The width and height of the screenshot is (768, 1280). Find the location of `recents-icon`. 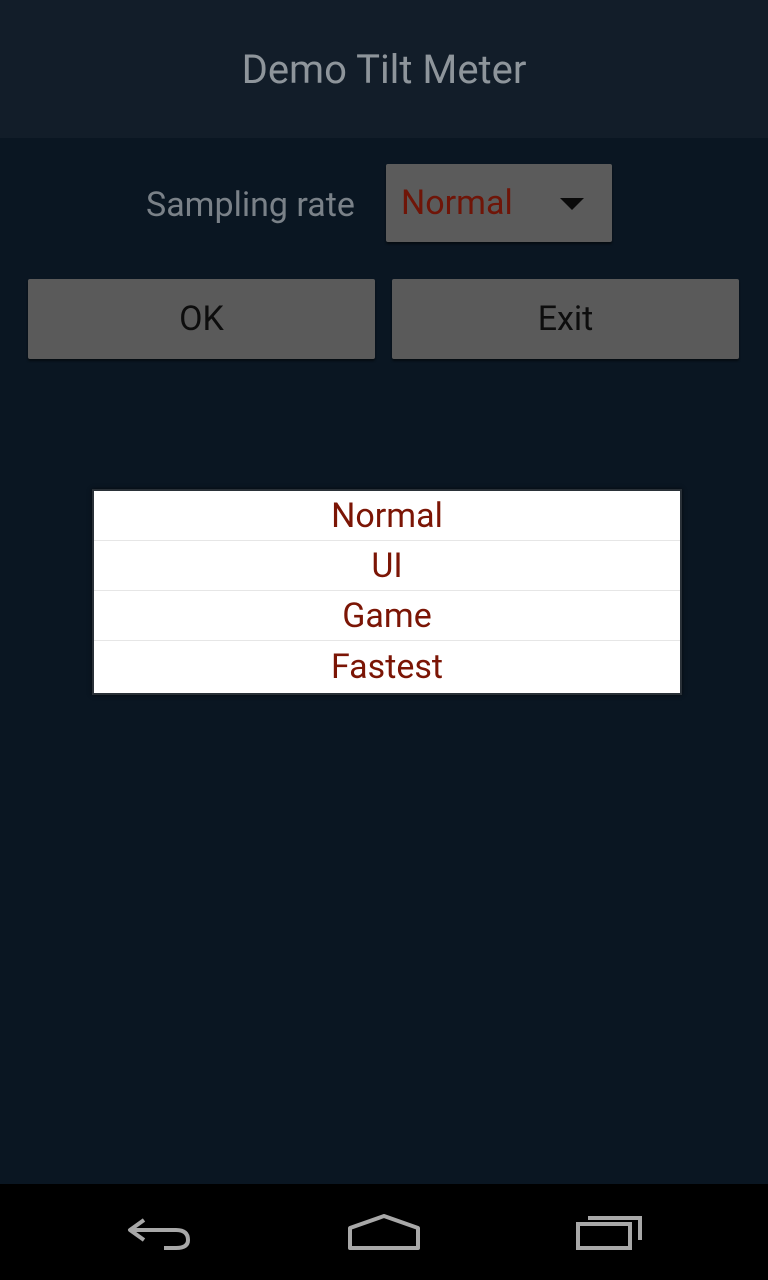

recents-icon is located at coordinates (609, 1233).